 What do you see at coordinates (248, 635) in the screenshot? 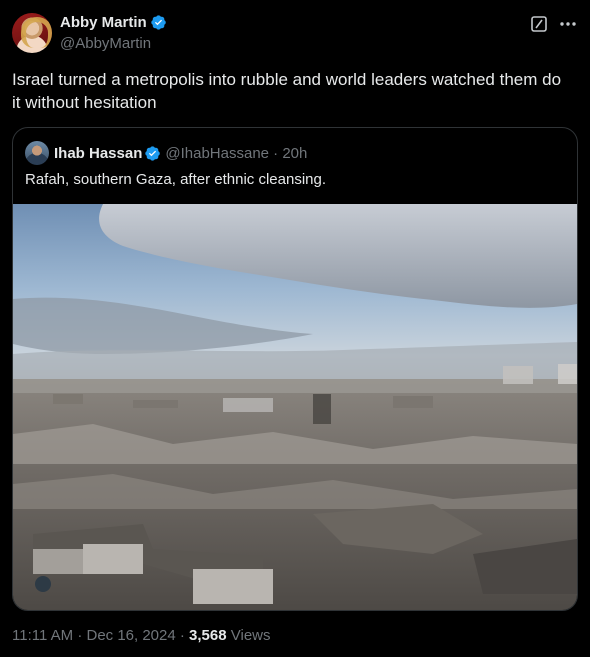
I see `views-label: Views` at bounding box center [248, 635].